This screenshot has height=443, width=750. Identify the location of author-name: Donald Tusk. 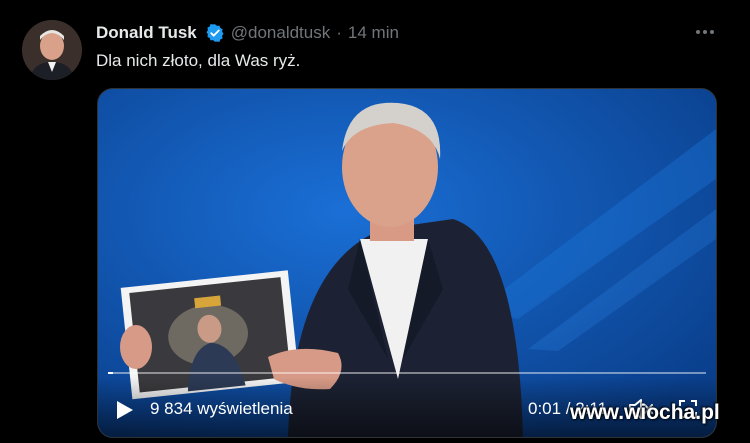
(146, 33).